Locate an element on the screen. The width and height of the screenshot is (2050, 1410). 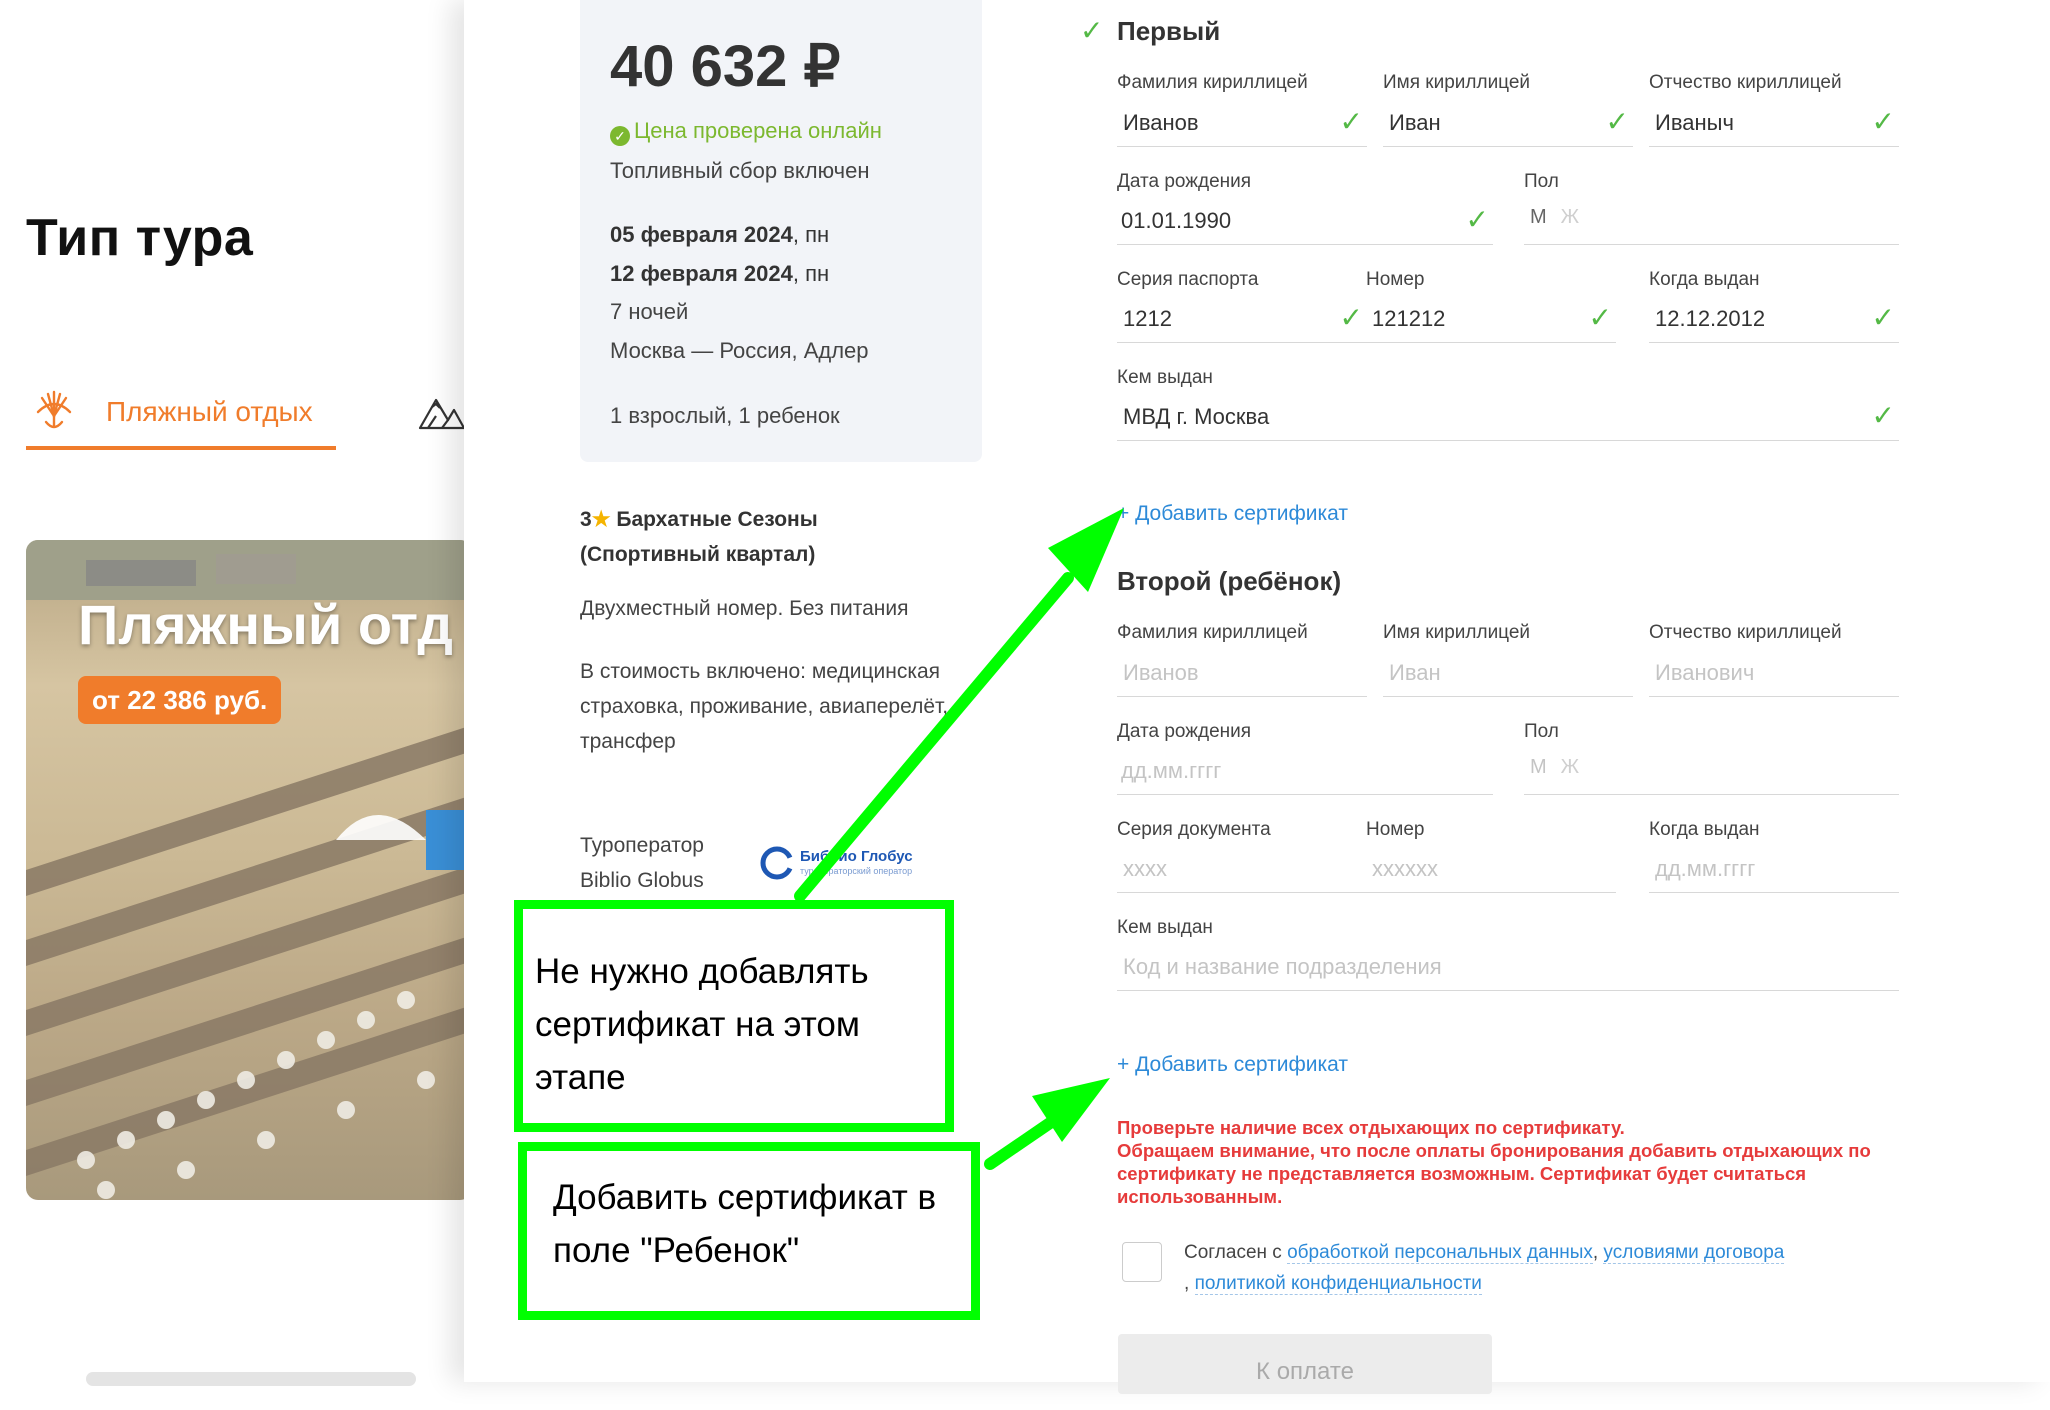
traveller-2-title: Второй (ребёнок) is located at coordinates (1229, 581).